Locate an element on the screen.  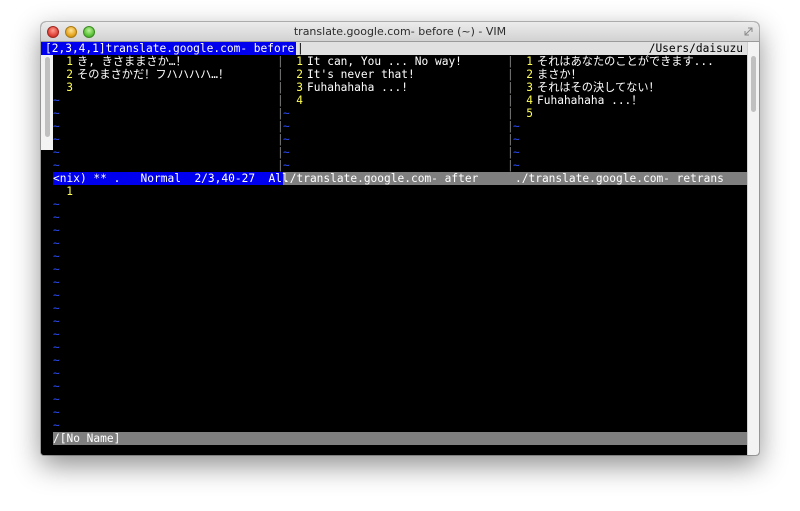
buffer-line: 2 まさか！ is located at coordinates (630, 74).